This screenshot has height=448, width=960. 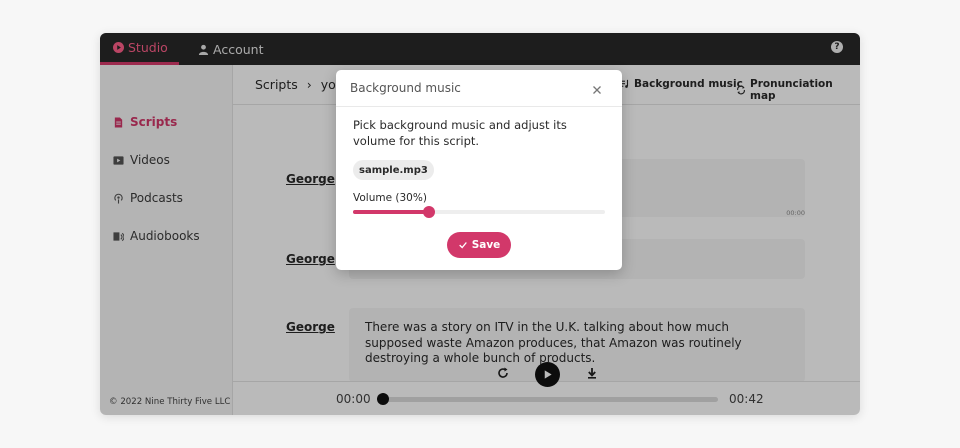 I want to click on music-file-chip: sample.mp3, so click(x=393, y=170).